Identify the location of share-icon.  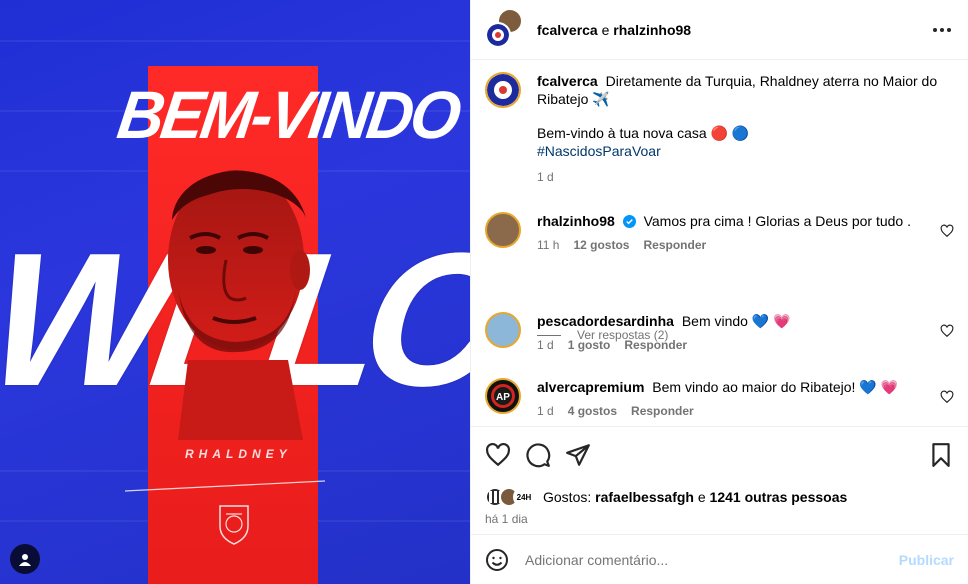
(578, 455).